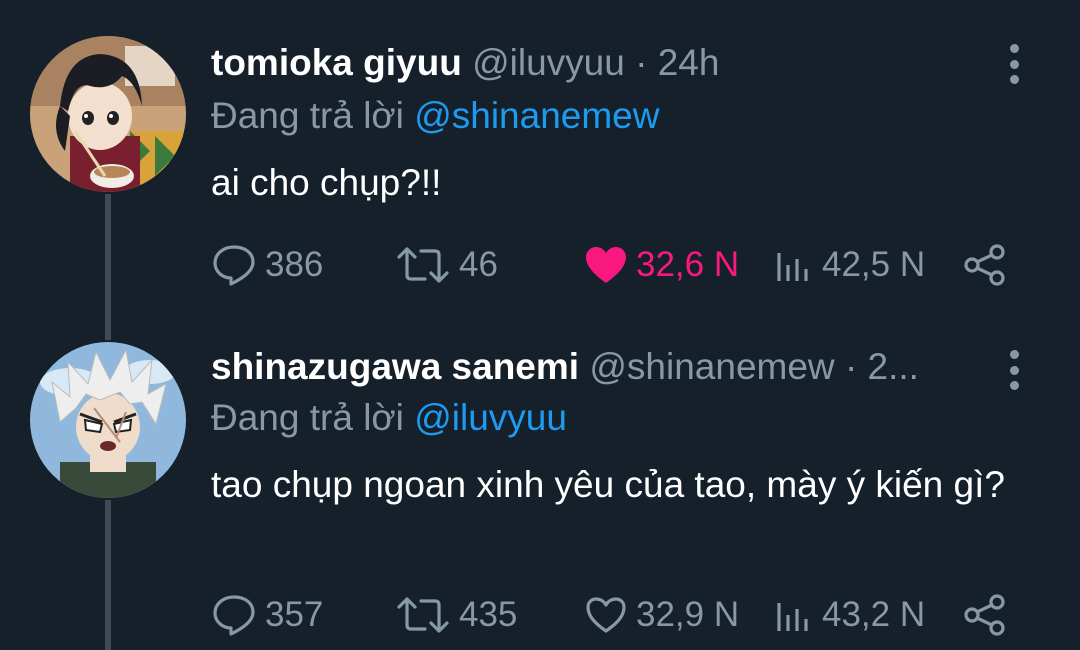 The width and height of the screenshot is (1080, 650). Describe the element at coordinates (606, 265) in the screenshot. I see `heart-filled-icon` at that location.